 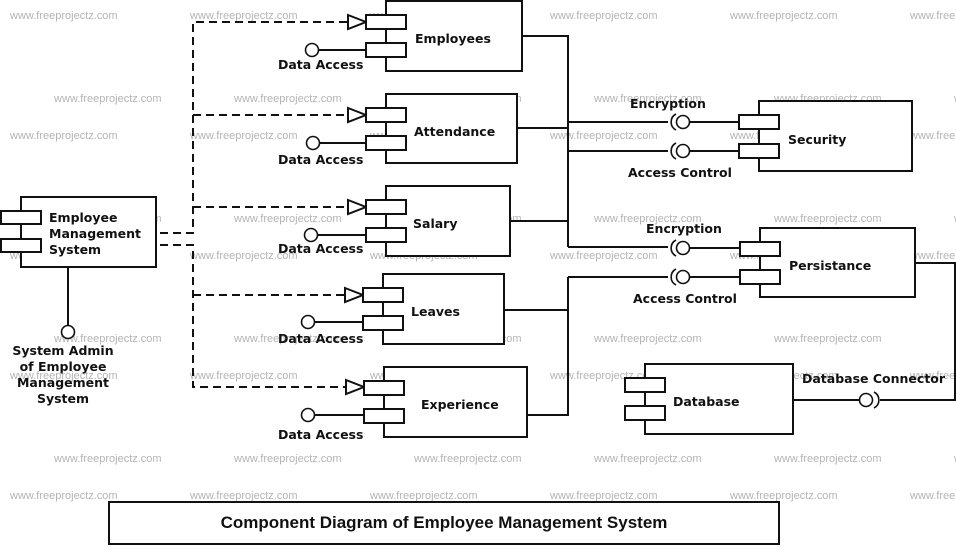 I want to click on component-security: Security, so click(x=825, y=136).